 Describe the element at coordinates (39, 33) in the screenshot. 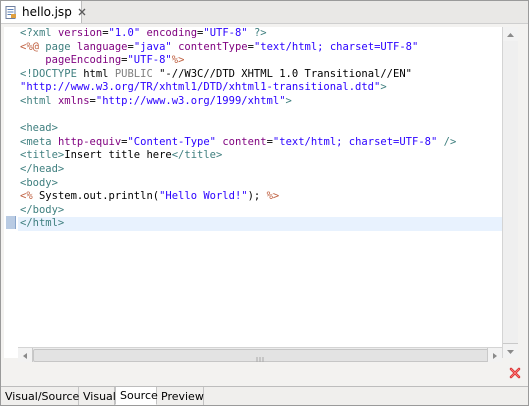

I see `code-token: <?xml` at that location.